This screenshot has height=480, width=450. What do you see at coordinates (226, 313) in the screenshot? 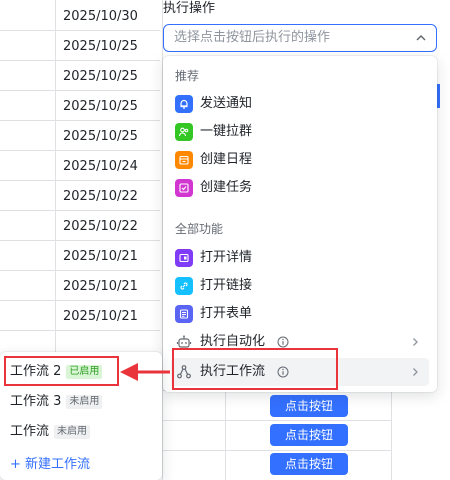
I see `menu-item-label: 打开表单` at bounding box center [226, 313].